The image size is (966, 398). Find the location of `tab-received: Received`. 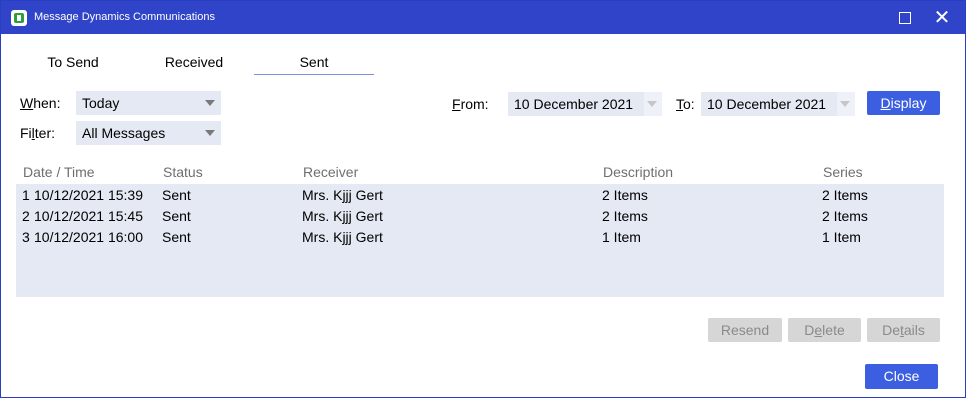

tab-received: Received is located at coordinates (194, 64).